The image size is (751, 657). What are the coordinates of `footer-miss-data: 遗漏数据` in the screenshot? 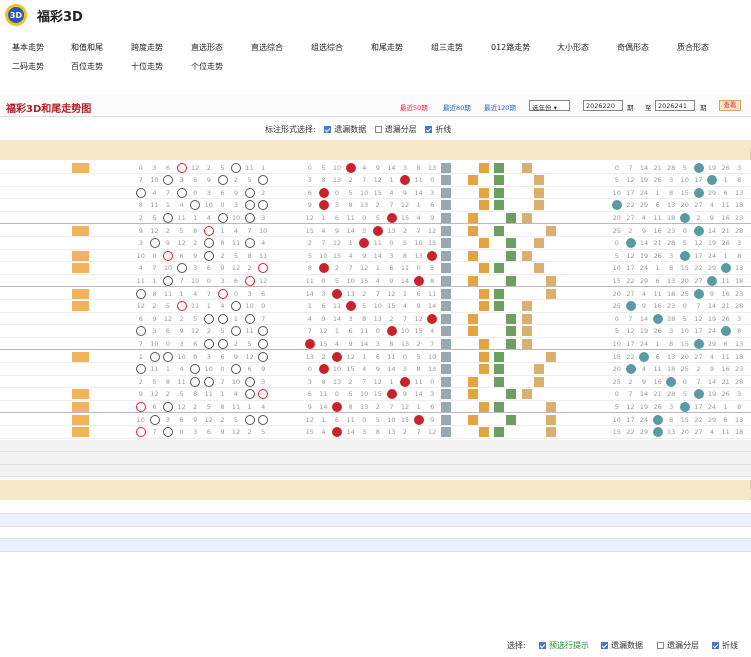 It's located at (627, 645).